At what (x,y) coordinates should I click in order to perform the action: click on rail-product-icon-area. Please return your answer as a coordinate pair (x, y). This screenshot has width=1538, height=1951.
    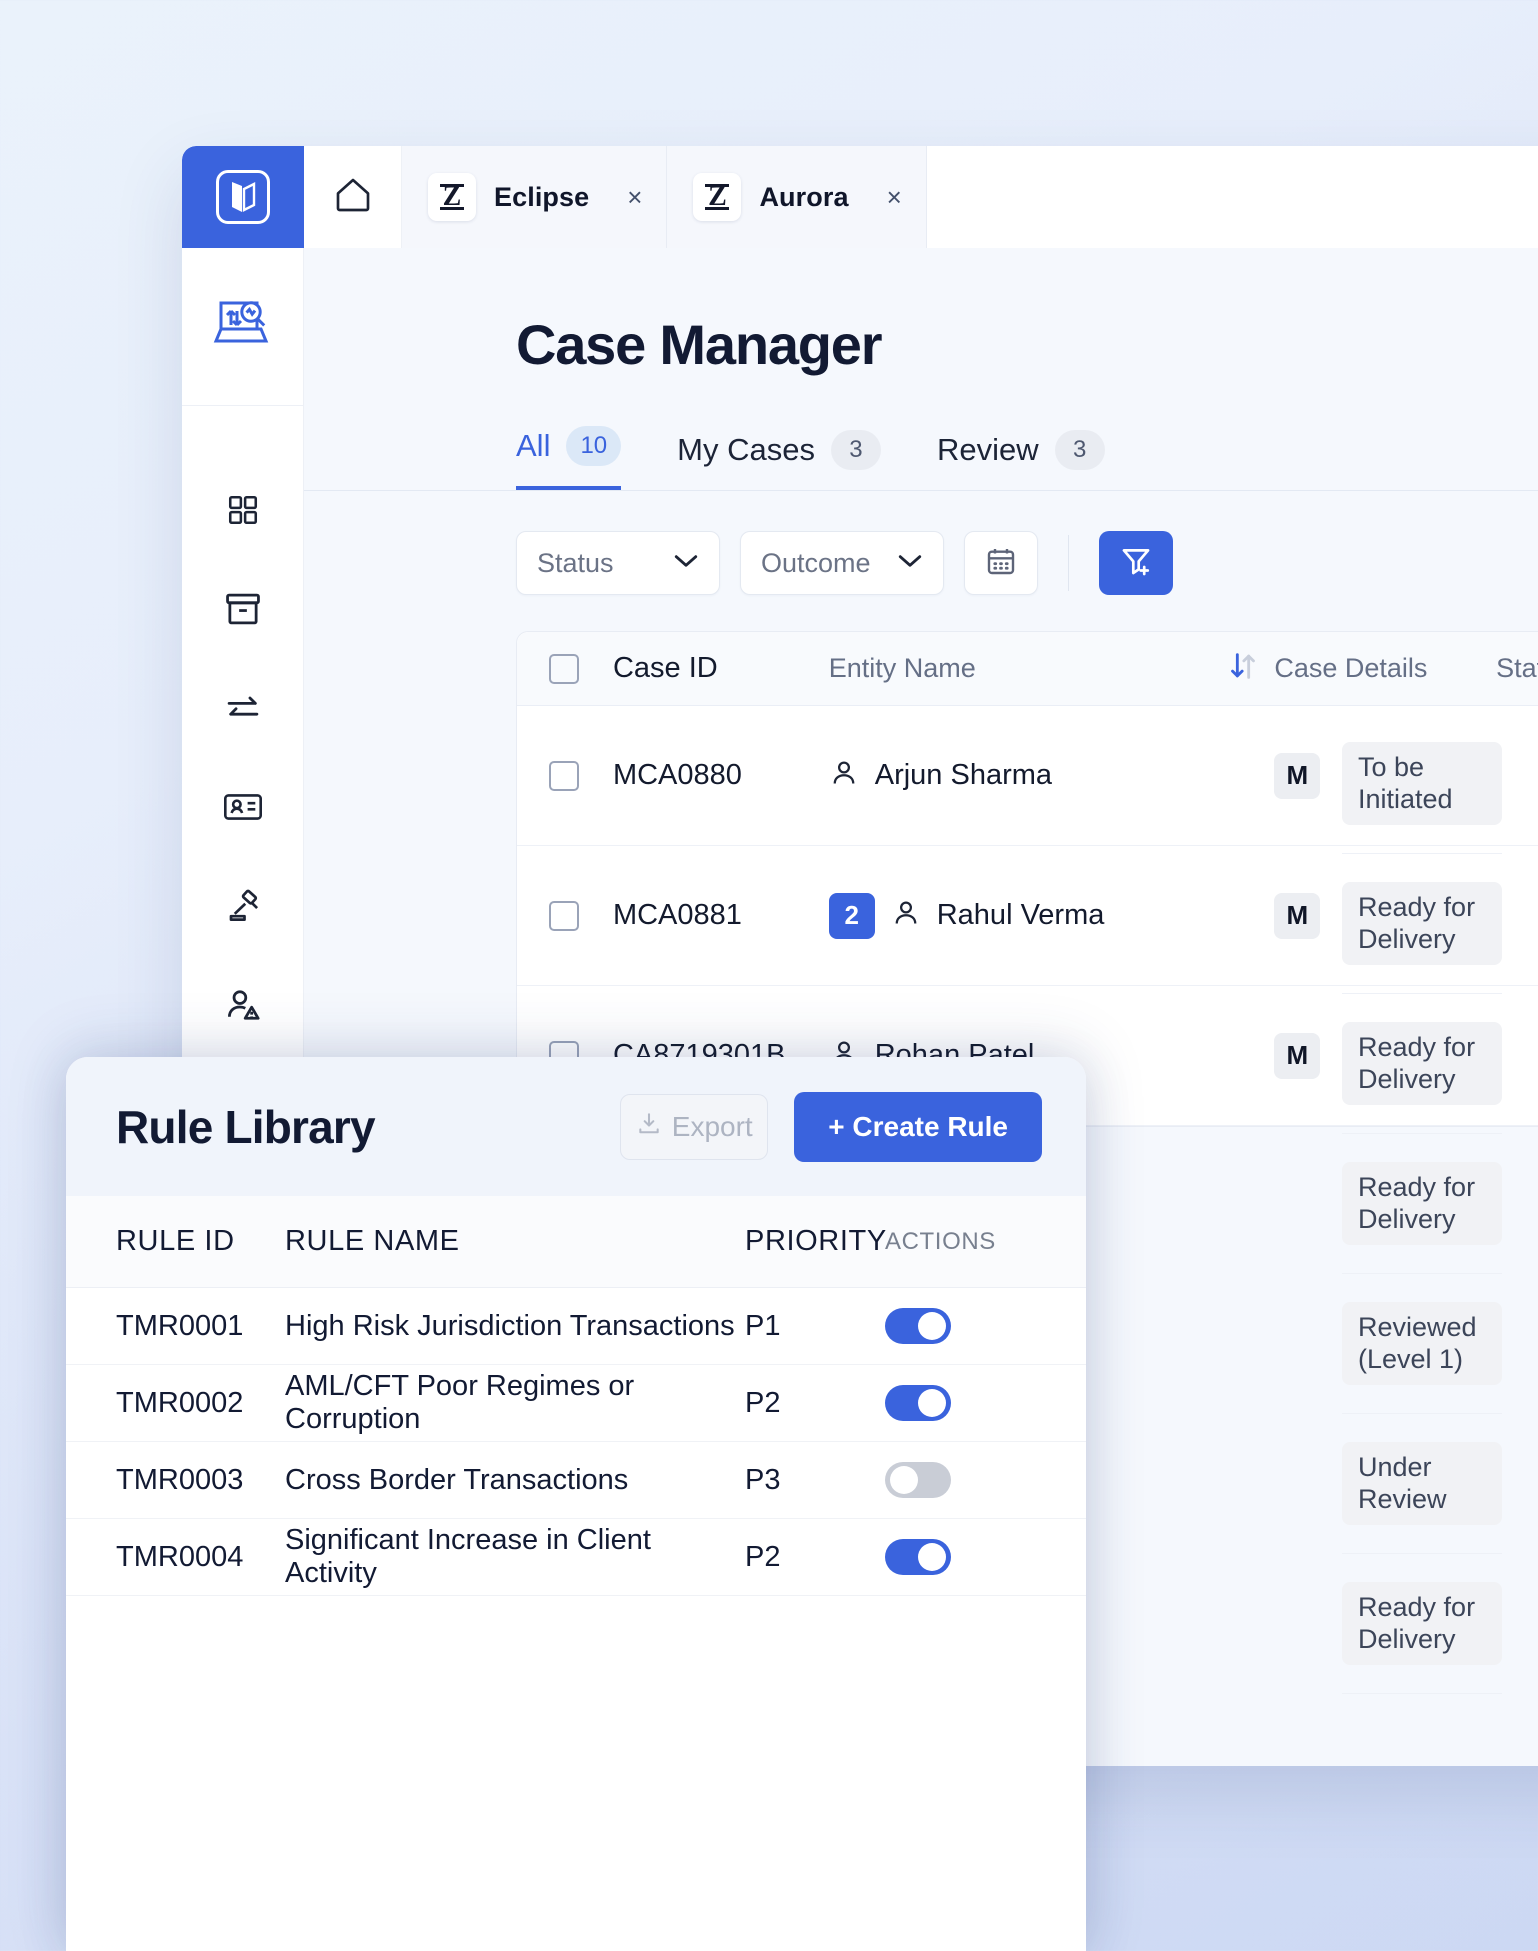
    Looking at the image, I should click on (242, 327).